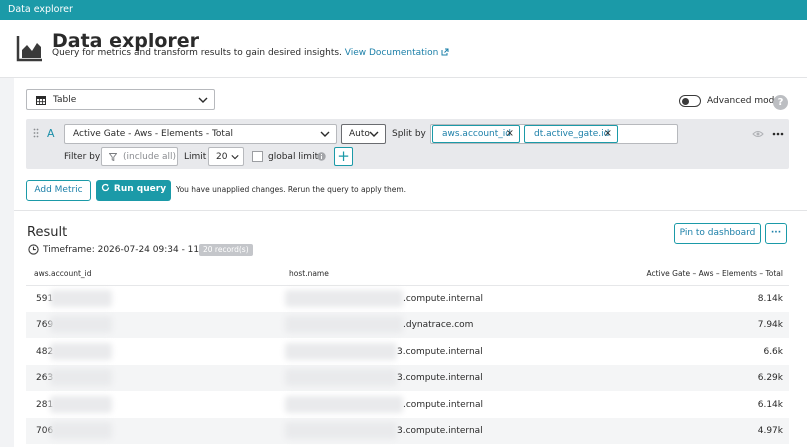  I want to click on value-cell: 7.94k, so click(770, 325).